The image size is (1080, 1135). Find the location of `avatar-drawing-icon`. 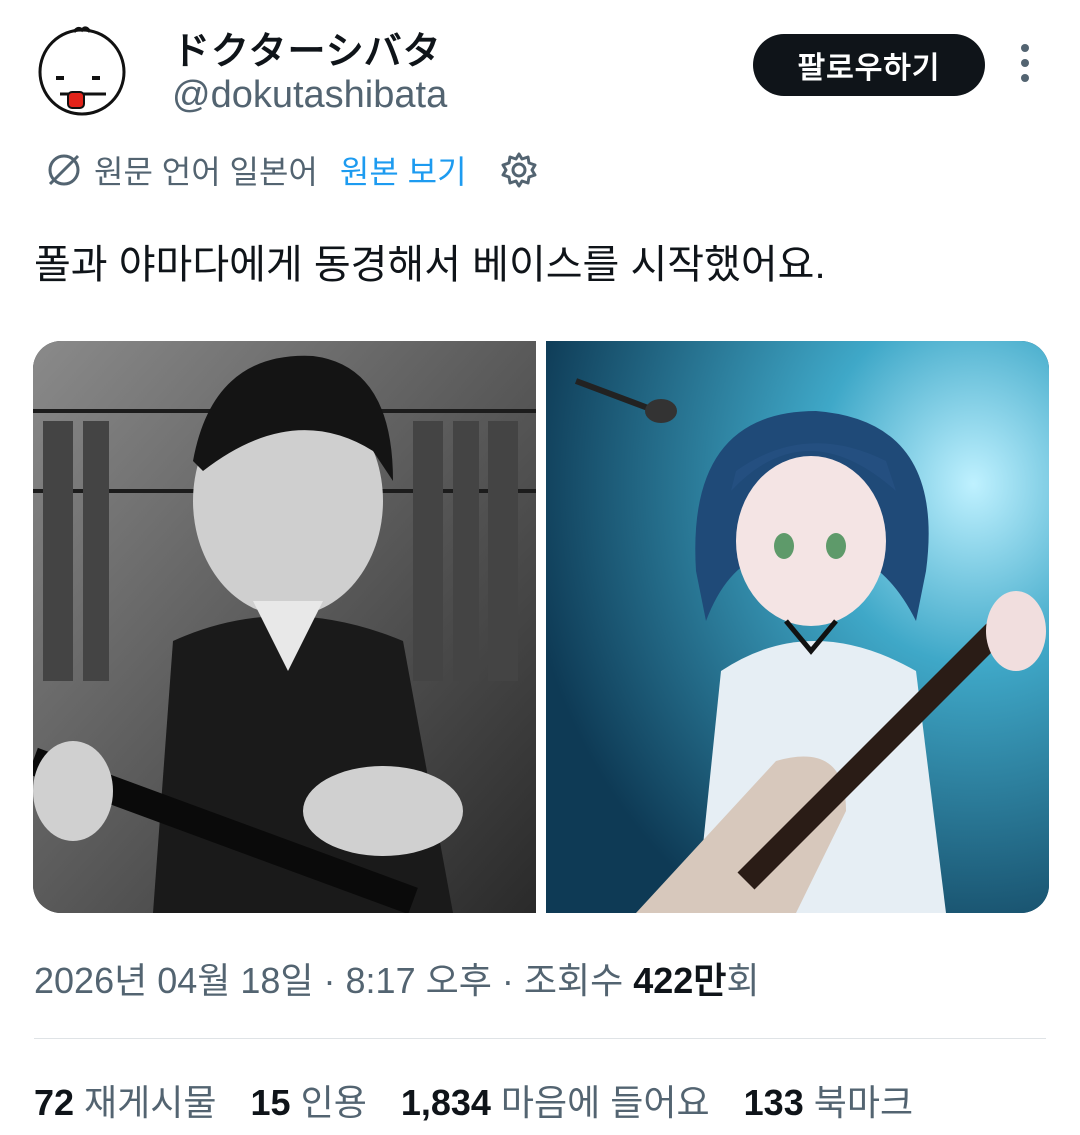

avatar-drawing-icon is located at coordinates (82, 71).